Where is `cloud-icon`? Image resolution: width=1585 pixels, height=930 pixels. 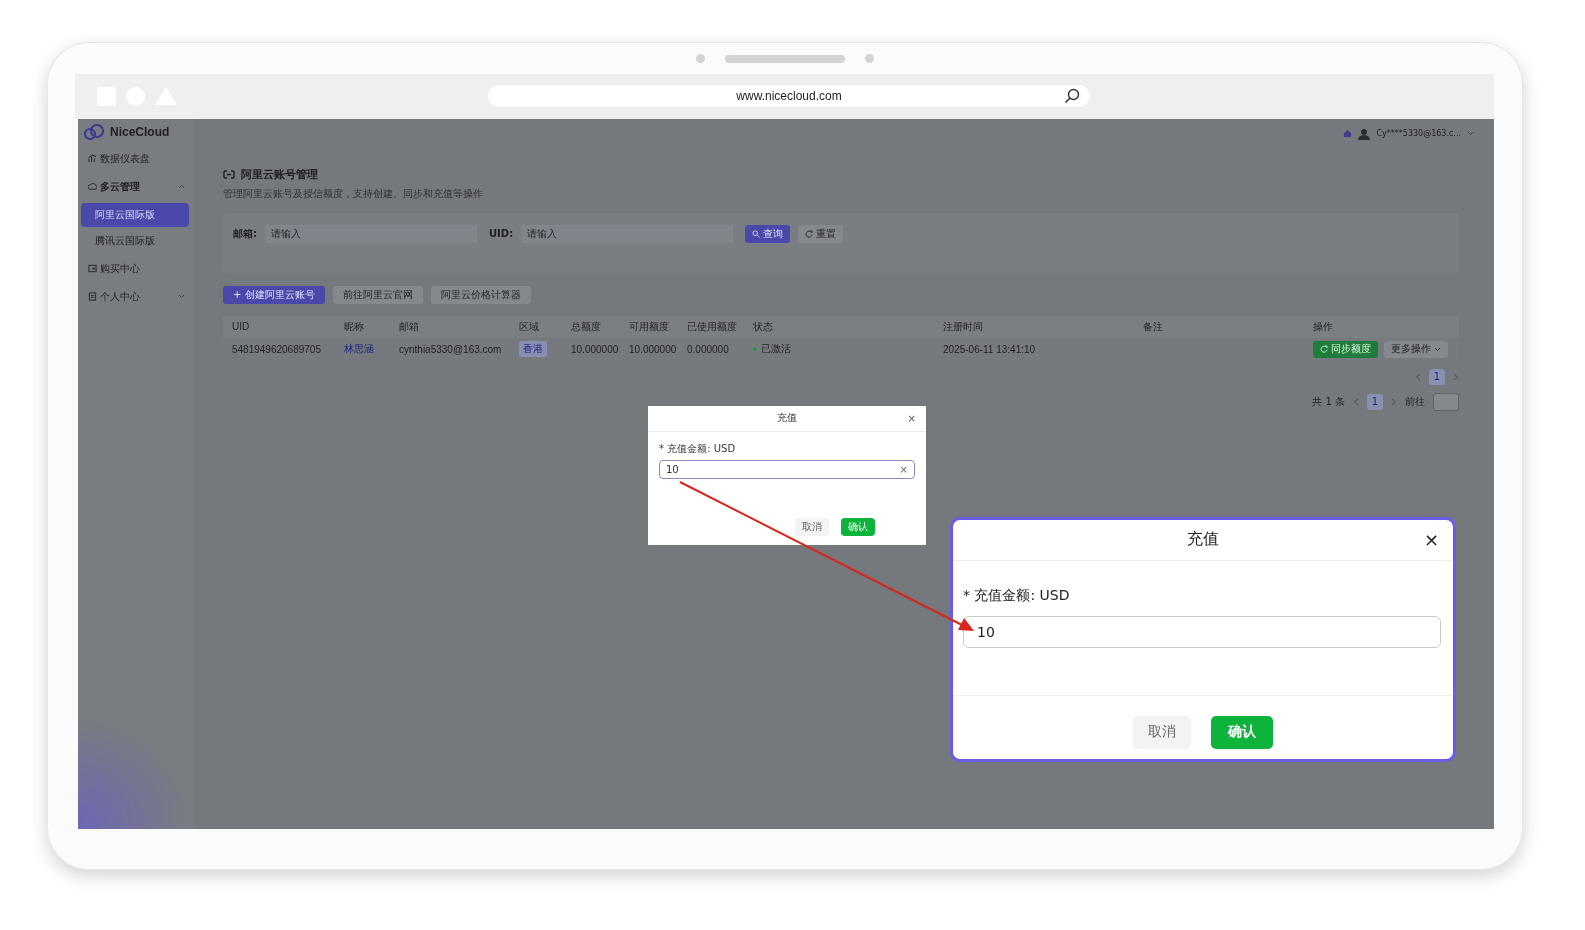
cloud-icon is located at coordinates (92, 187).